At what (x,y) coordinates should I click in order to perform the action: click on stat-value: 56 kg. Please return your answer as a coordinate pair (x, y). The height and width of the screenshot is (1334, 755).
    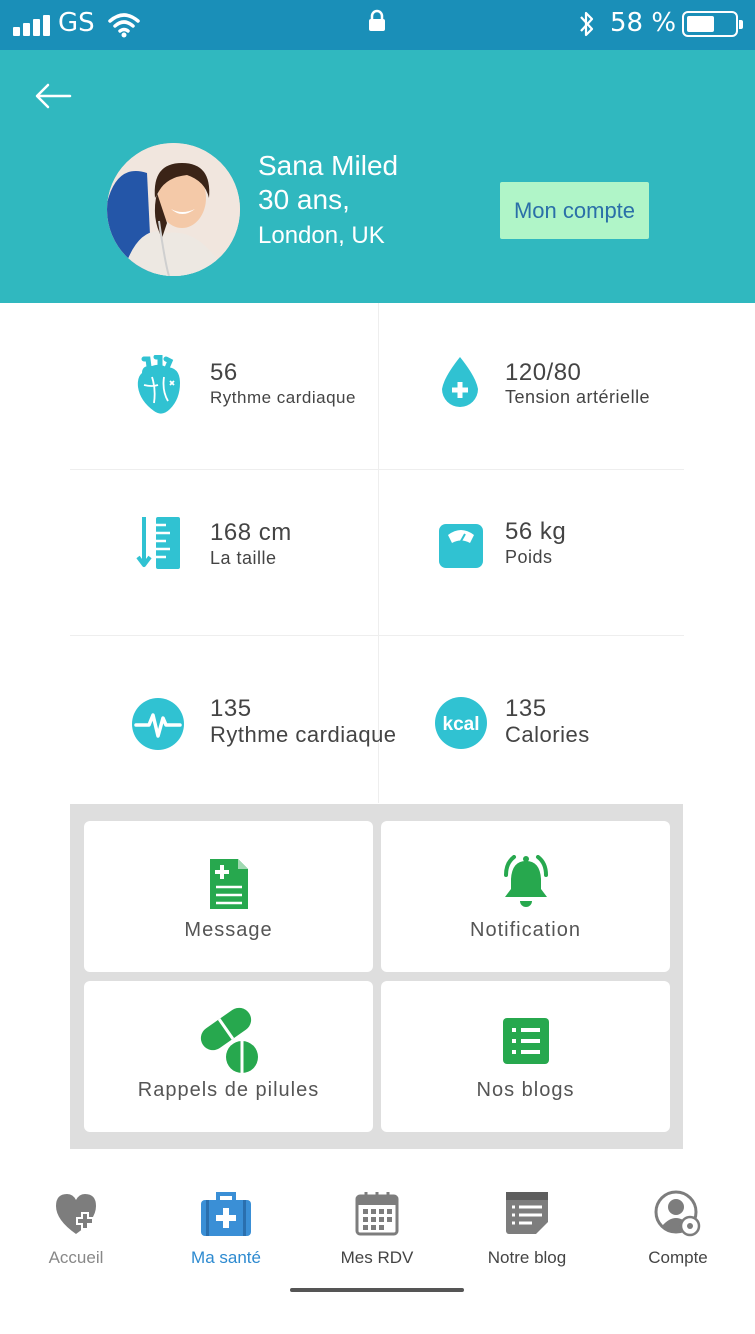
    Looking at the image, I should click on (536, 531).